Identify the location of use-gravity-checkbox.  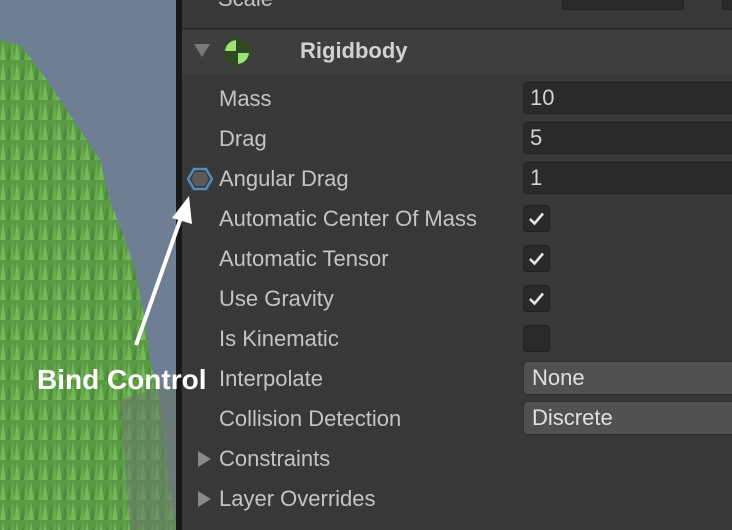
(536, 298).